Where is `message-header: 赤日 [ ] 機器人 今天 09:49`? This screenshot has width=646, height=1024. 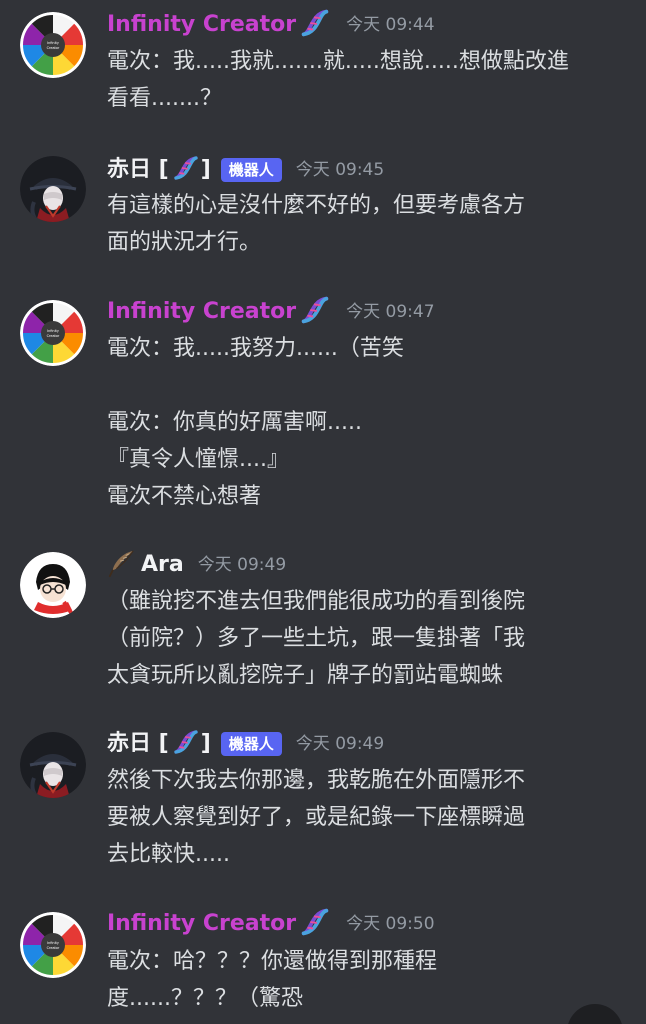 message-header: 赤日 [ ] 機器人 今天 09:49 is located at coordinates (245, 744).